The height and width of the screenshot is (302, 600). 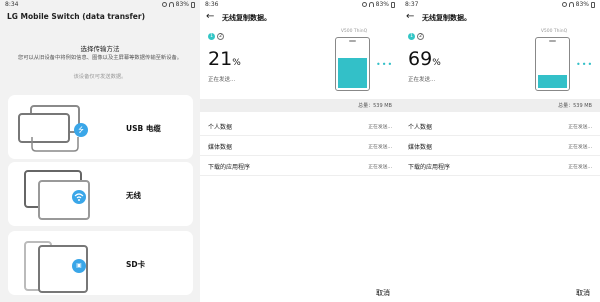 What do you see at coordinates (79, 266) in the screenshot?
I see `sd-card-icon: ▣` at bounding box center [79, 266].